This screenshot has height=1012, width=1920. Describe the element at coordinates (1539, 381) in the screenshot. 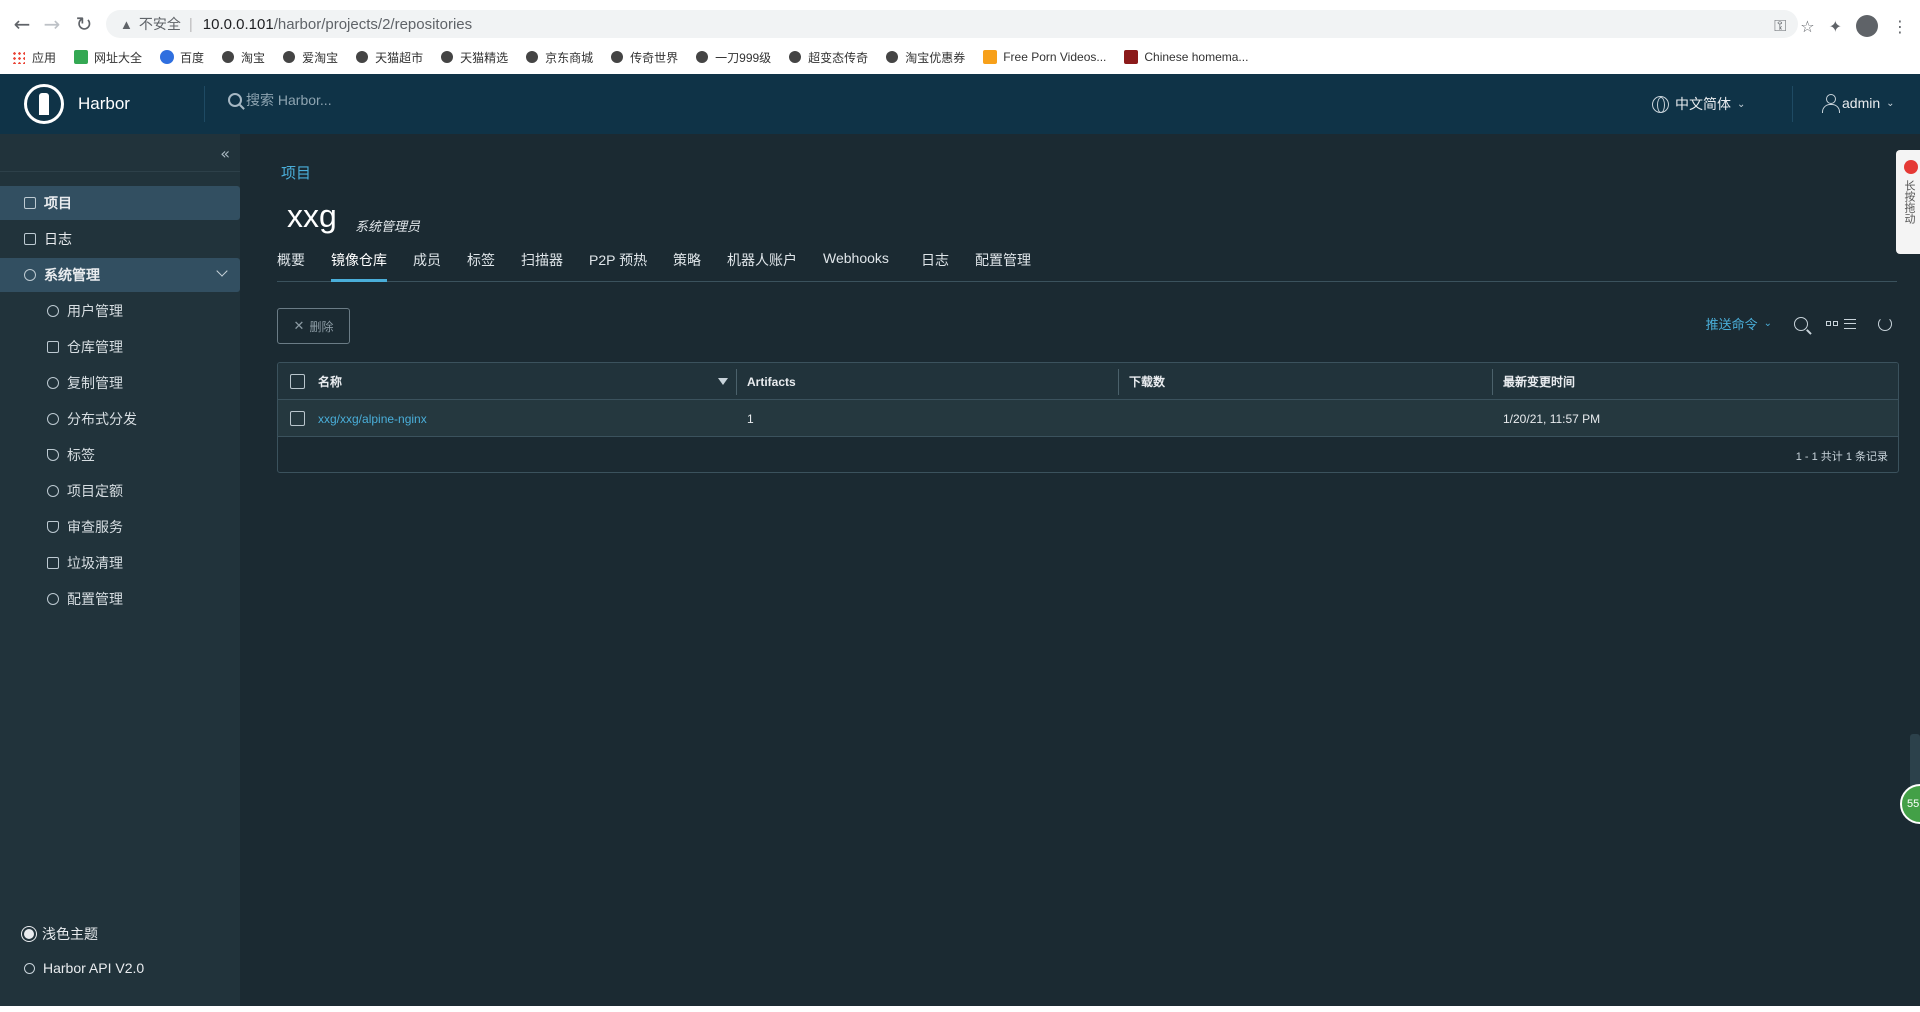

I see `column-header-updated: 最新变更时间` at that location.